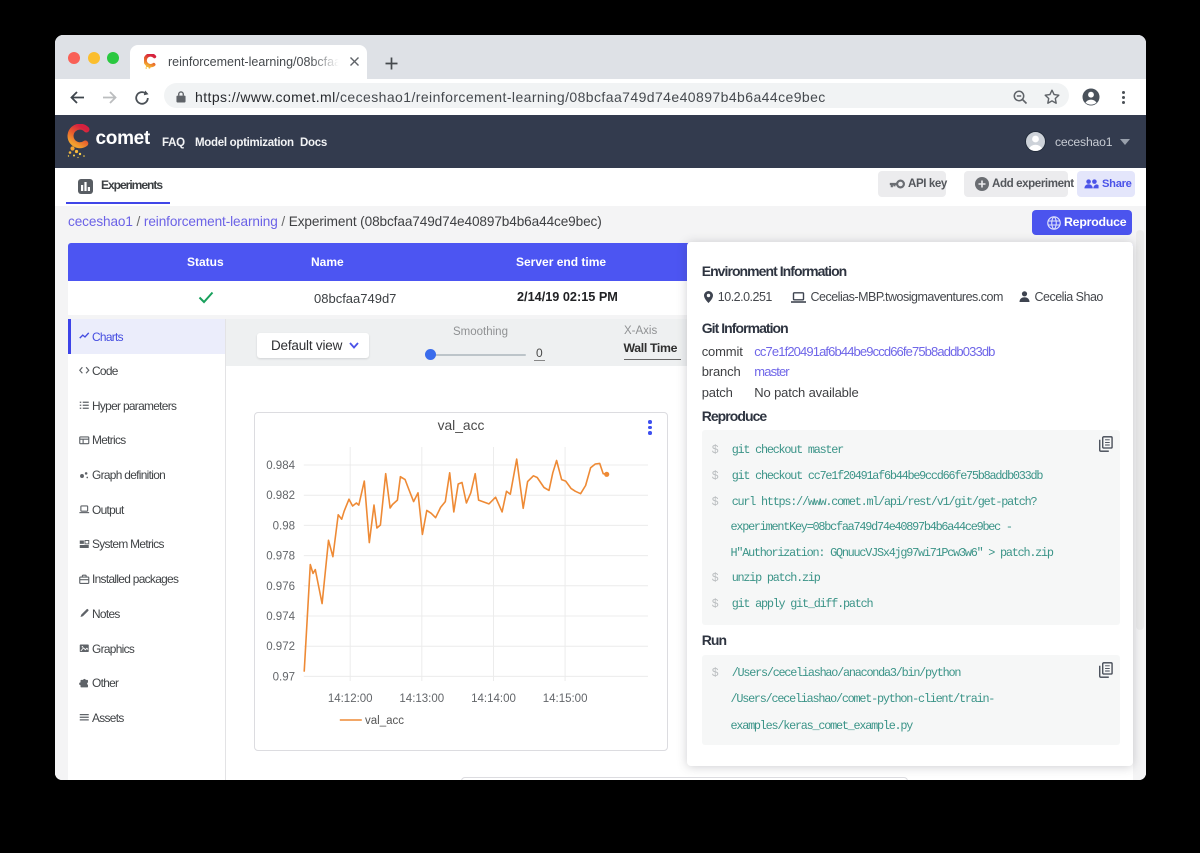 This screenshot has width=1200, height=853. Describe the element at coordinates (280, 647) in the screenshot. I see `svg-text: 0.972` at that location.